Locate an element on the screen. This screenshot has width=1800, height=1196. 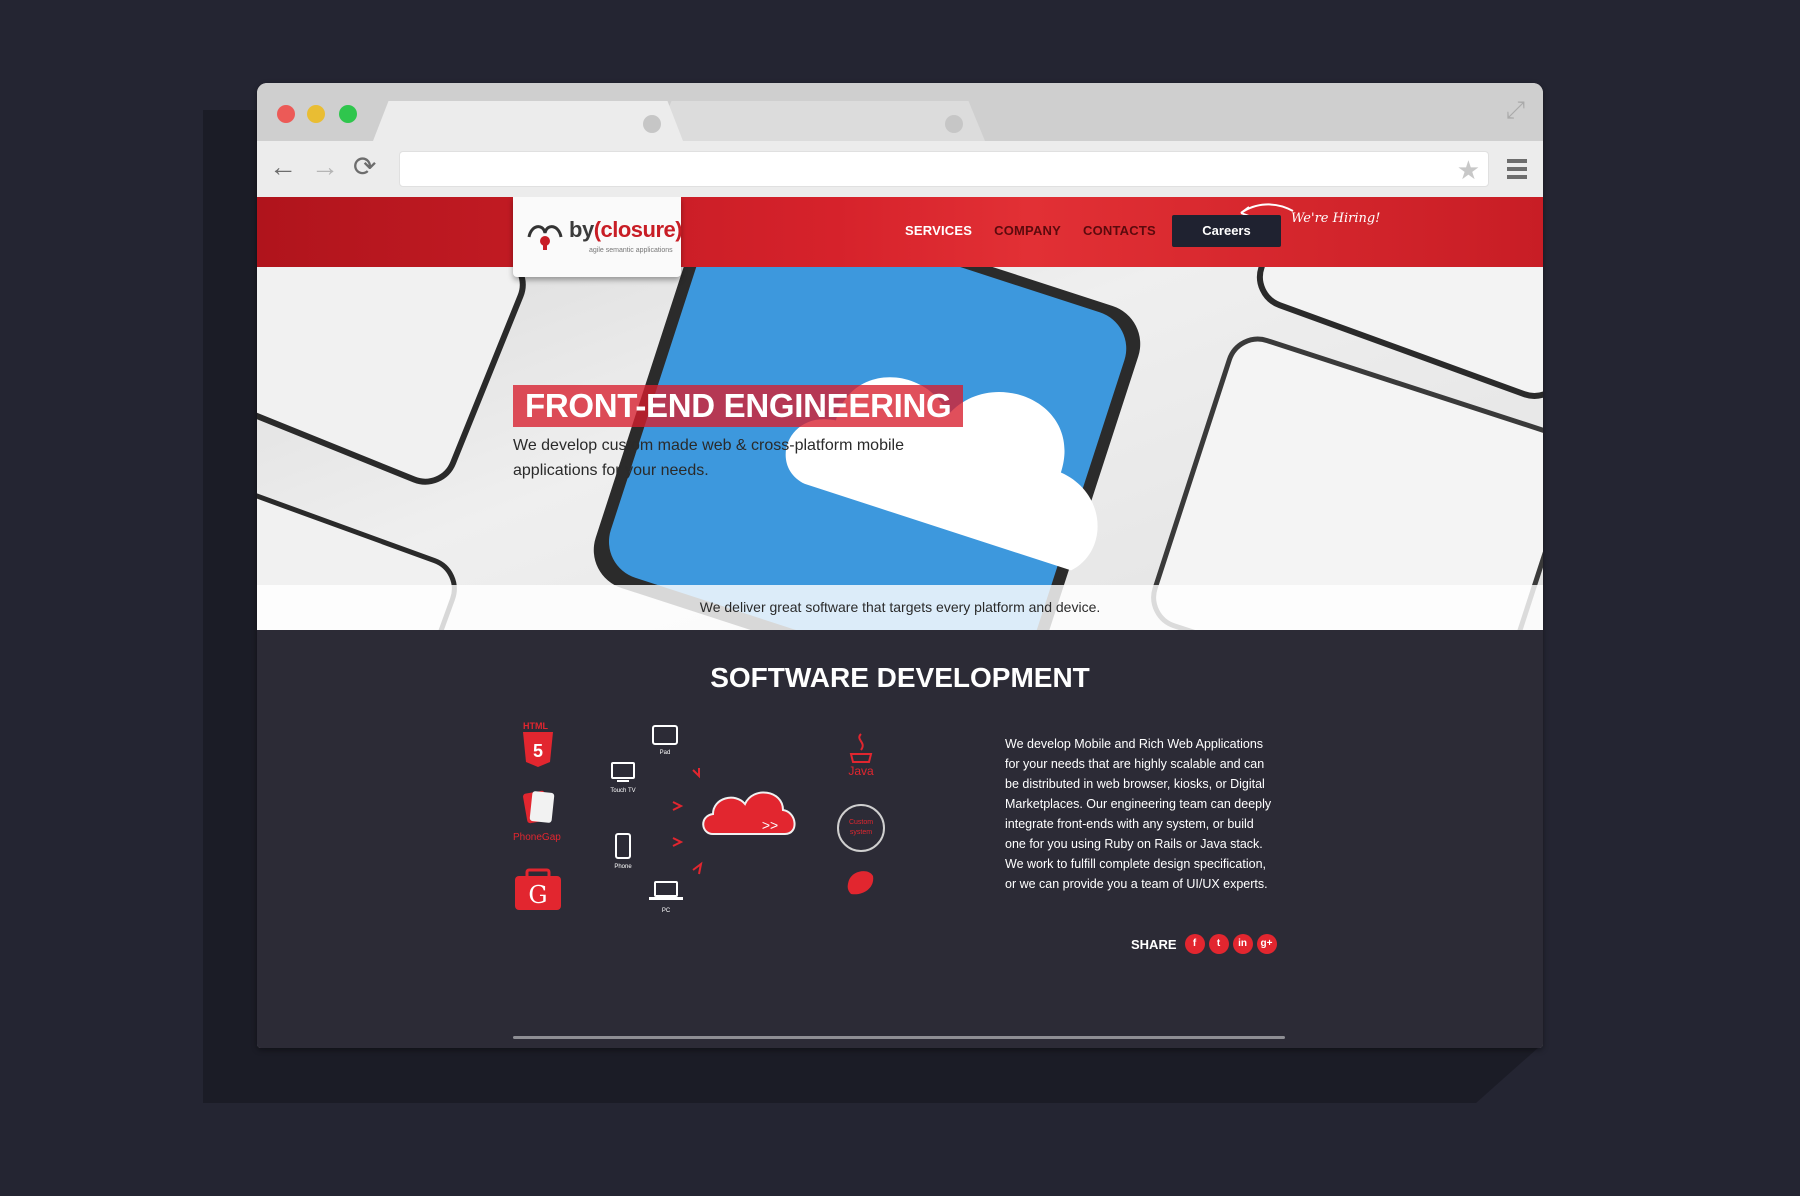
connector-marks is located at coordinates (687, 821).